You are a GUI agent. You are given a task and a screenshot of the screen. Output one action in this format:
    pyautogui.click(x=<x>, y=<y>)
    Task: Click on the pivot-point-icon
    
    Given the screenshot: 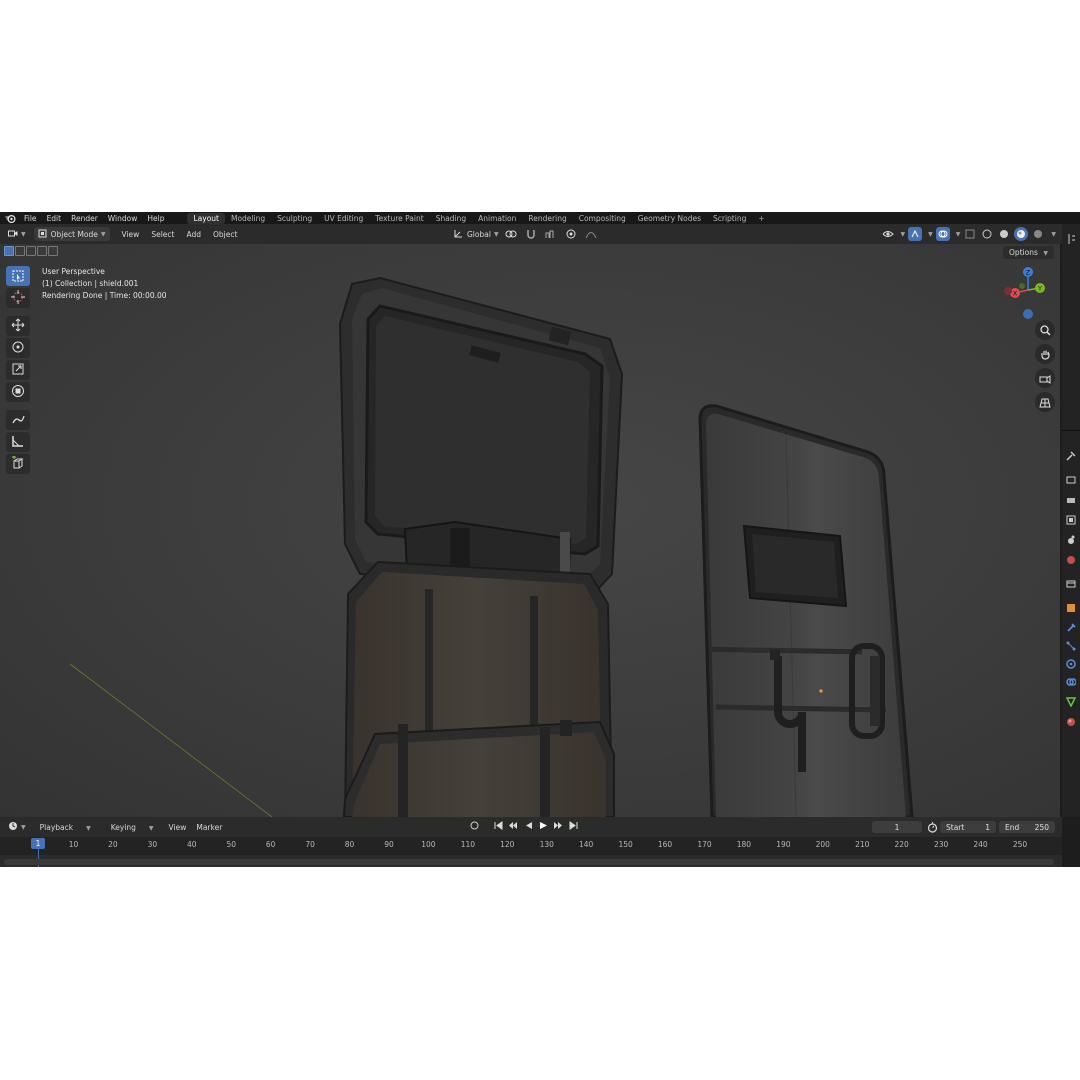 What is the action you would take?
    pyautogui.click(x=511, y=234)
    